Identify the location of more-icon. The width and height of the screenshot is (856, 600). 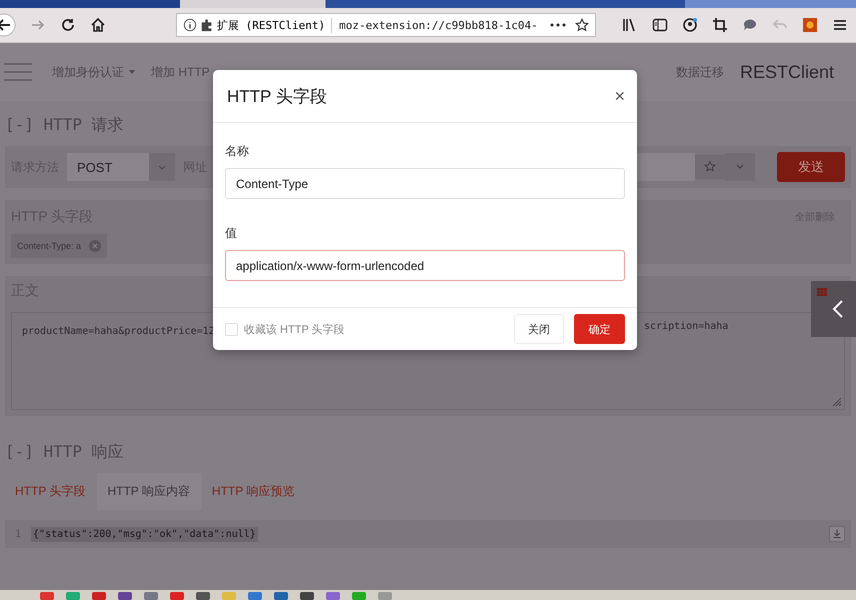
(558, 25).